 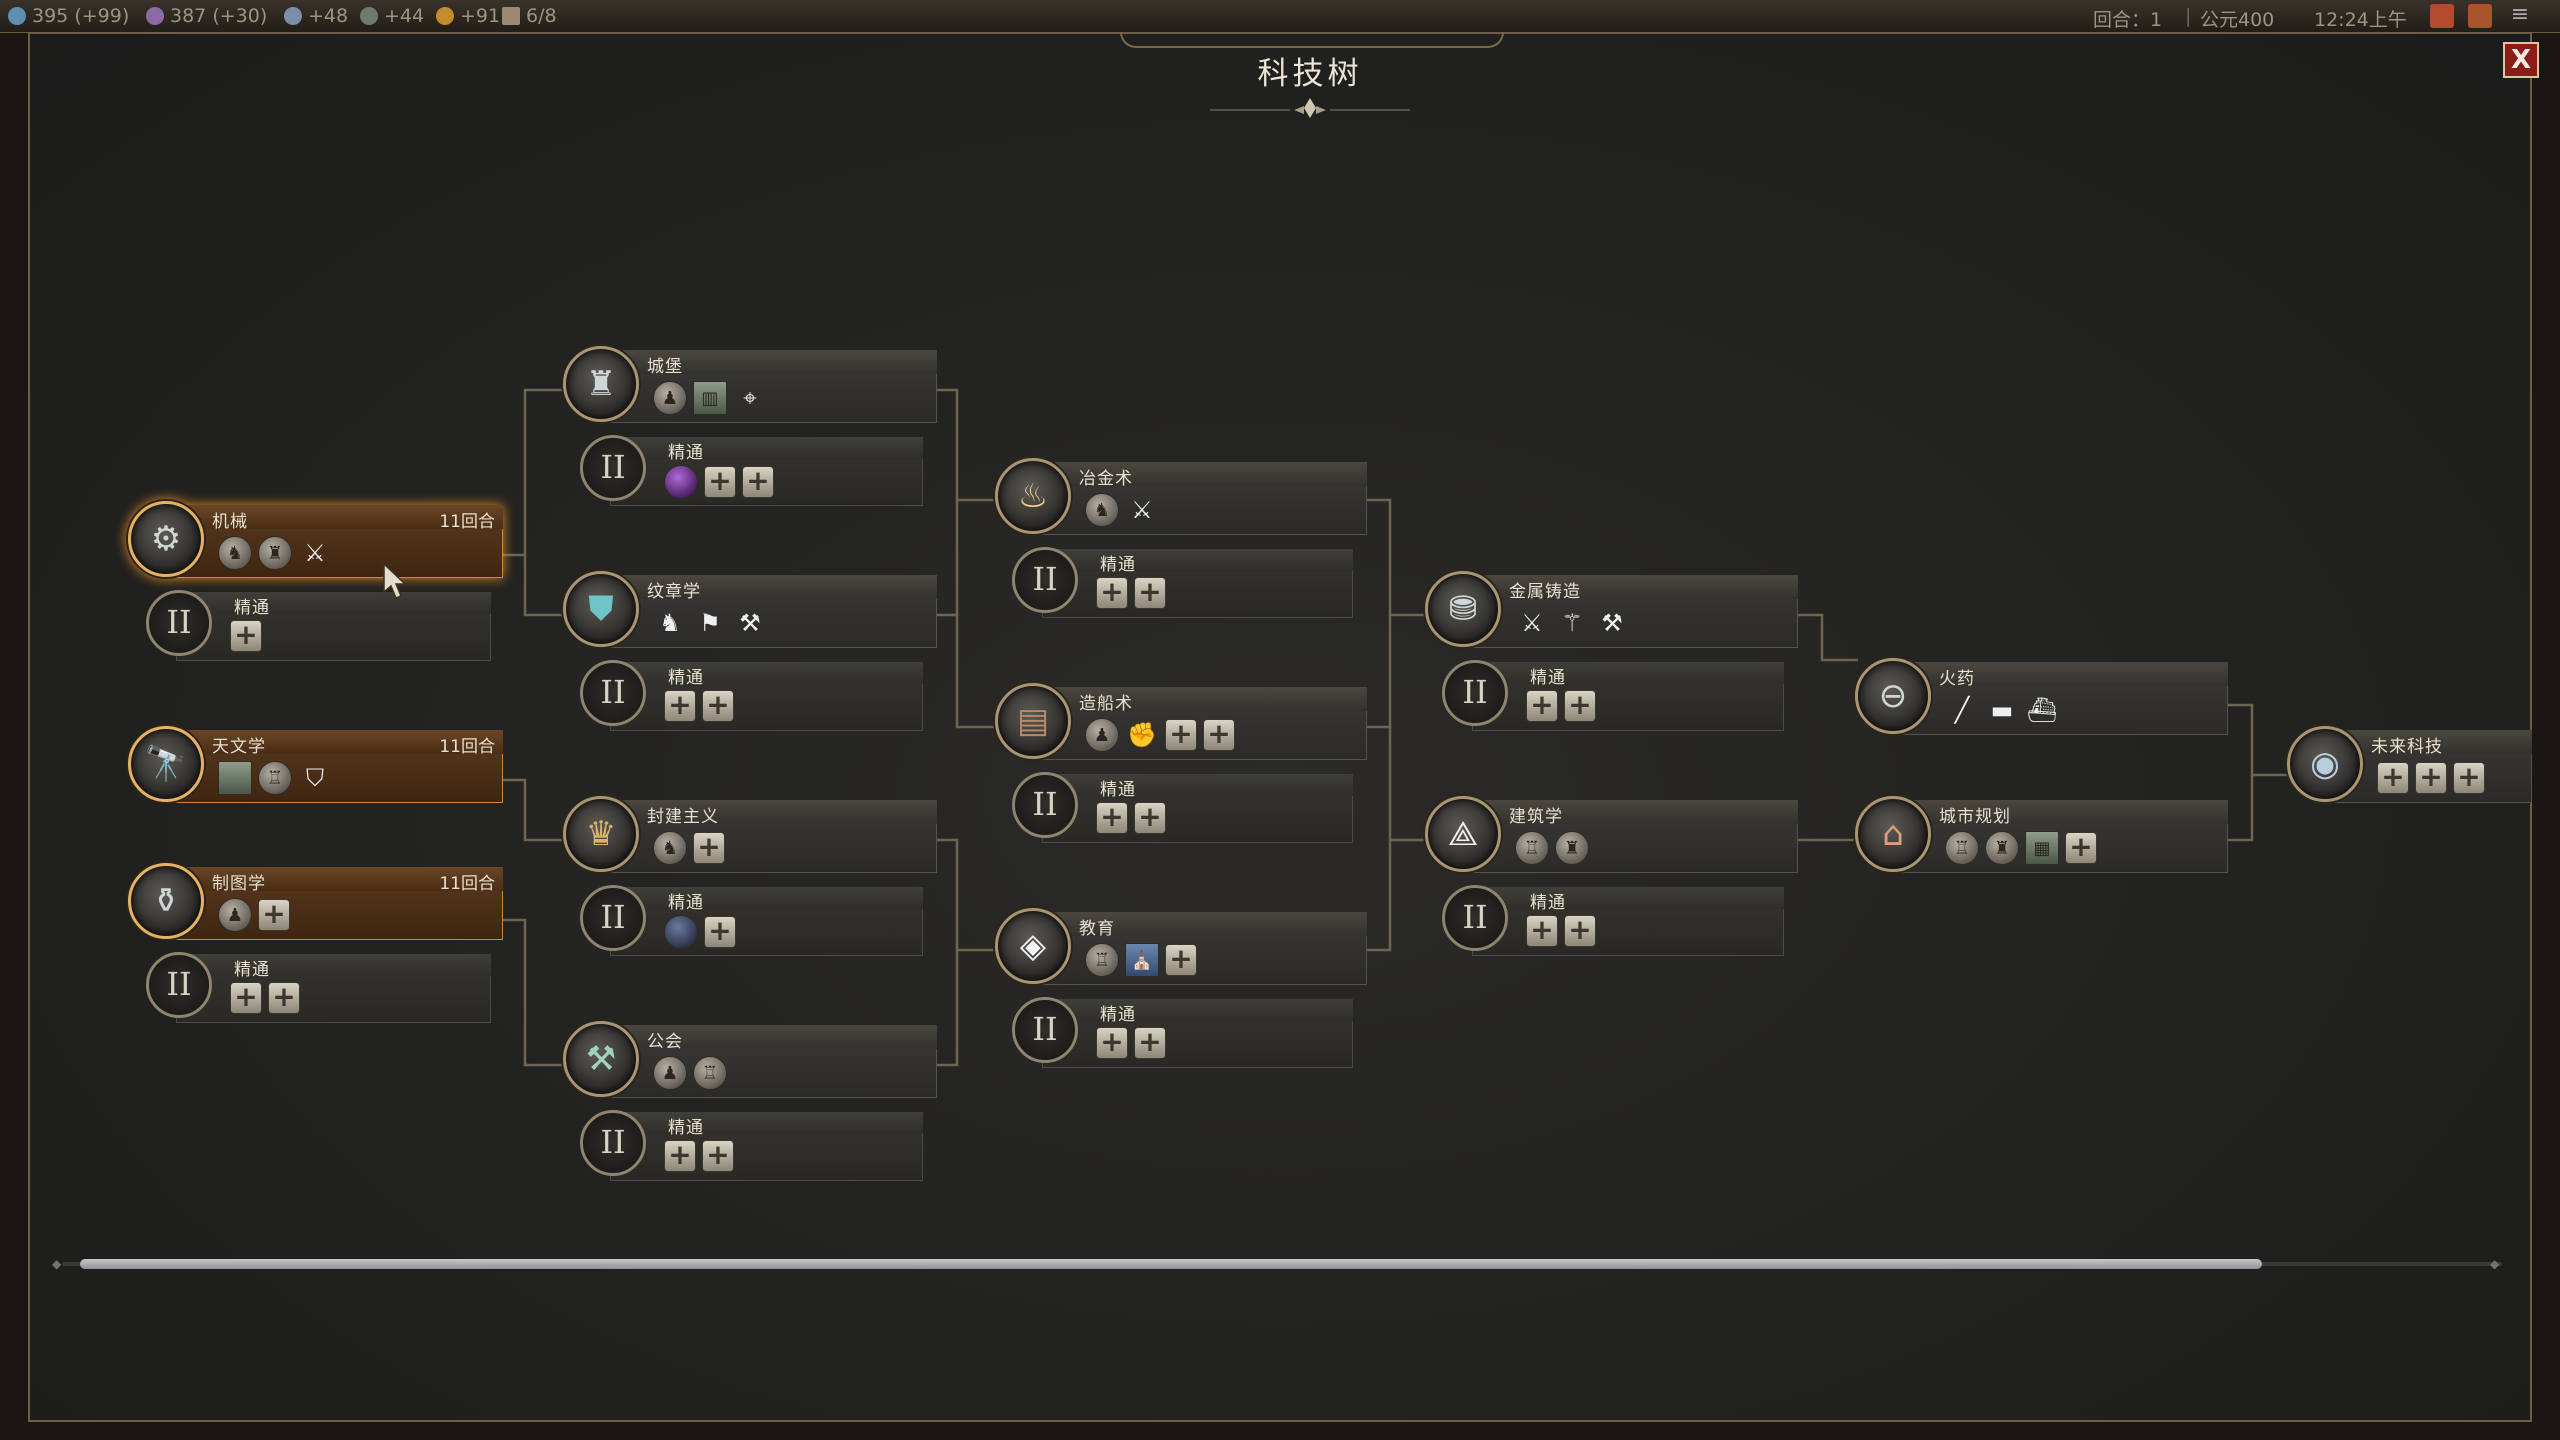 I want to click on mastery-education: 精通 II + +, so click(x=1182, y=1033).